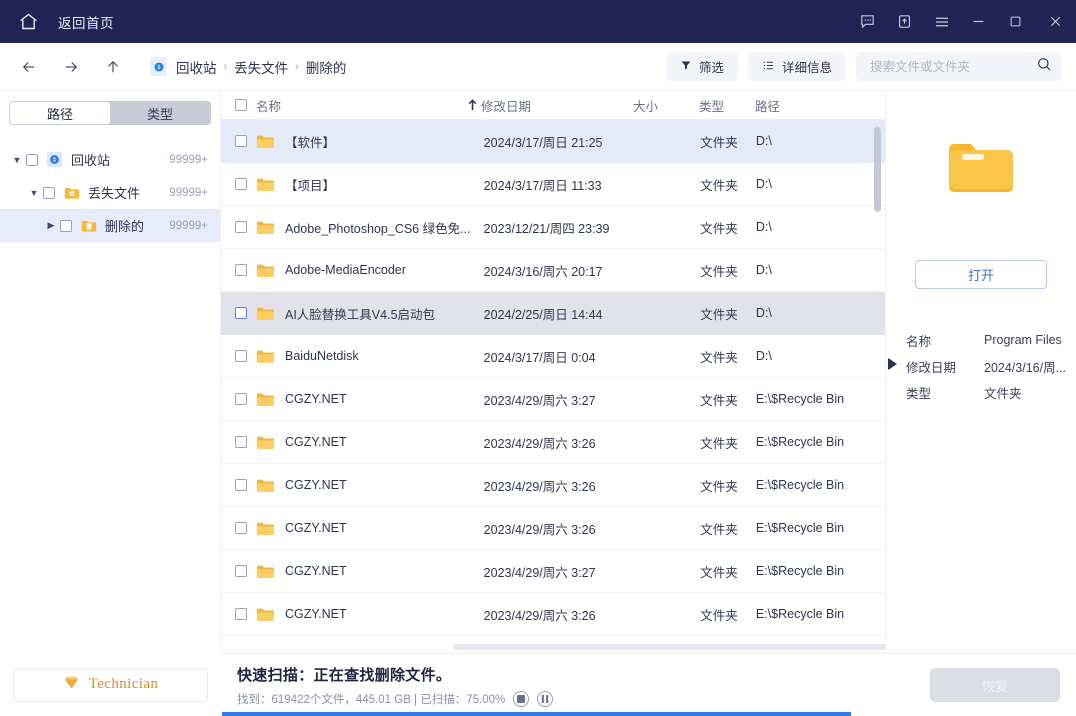 This screenshot has height=716, width=1076. Describe the element at coordinates (1003, 393) in the screenshot. I see `meta-value: 文件夹` at that location.